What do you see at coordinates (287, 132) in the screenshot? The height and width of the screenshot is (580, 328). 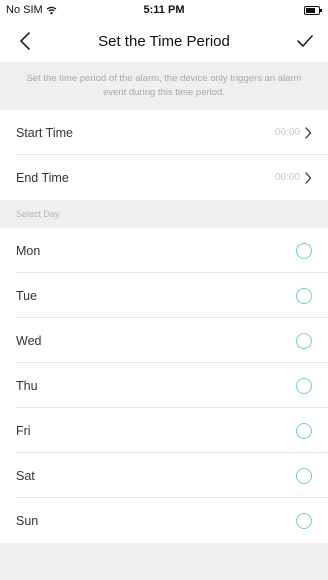 I see `start-time-value: 00:00` at bounding box center [287, 132].